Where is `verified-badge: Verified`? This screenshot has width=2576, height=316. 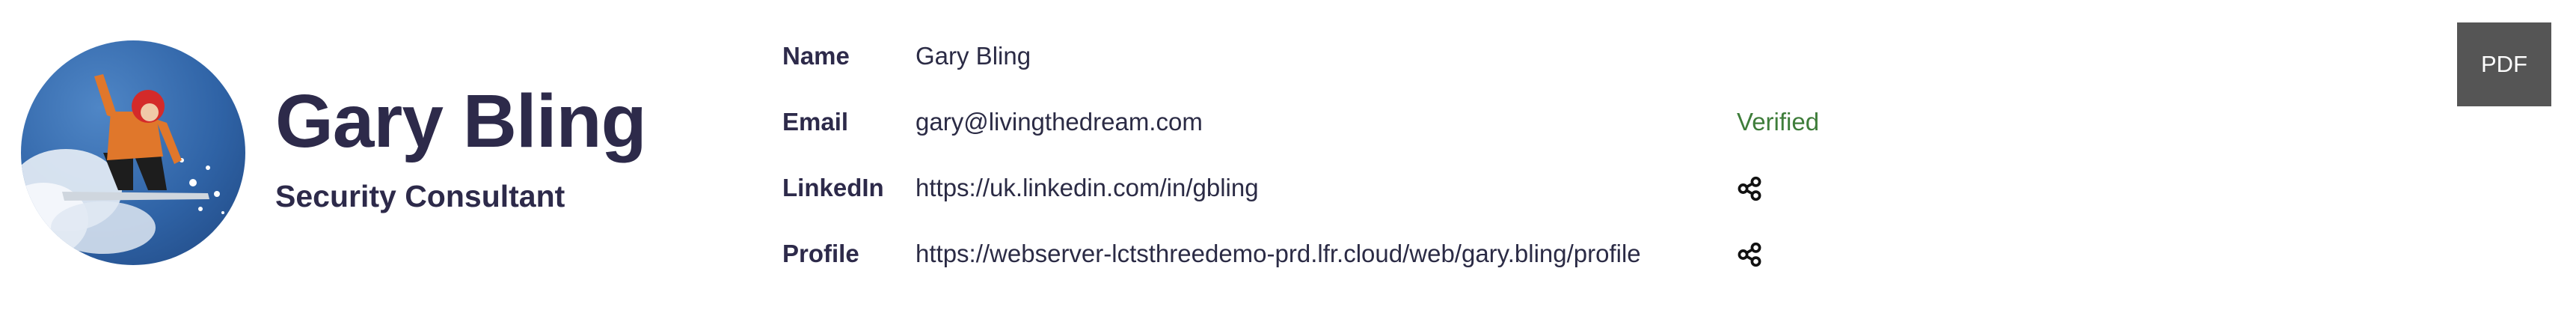
verified-badge: Verified is located at coordinates (1778, 122).